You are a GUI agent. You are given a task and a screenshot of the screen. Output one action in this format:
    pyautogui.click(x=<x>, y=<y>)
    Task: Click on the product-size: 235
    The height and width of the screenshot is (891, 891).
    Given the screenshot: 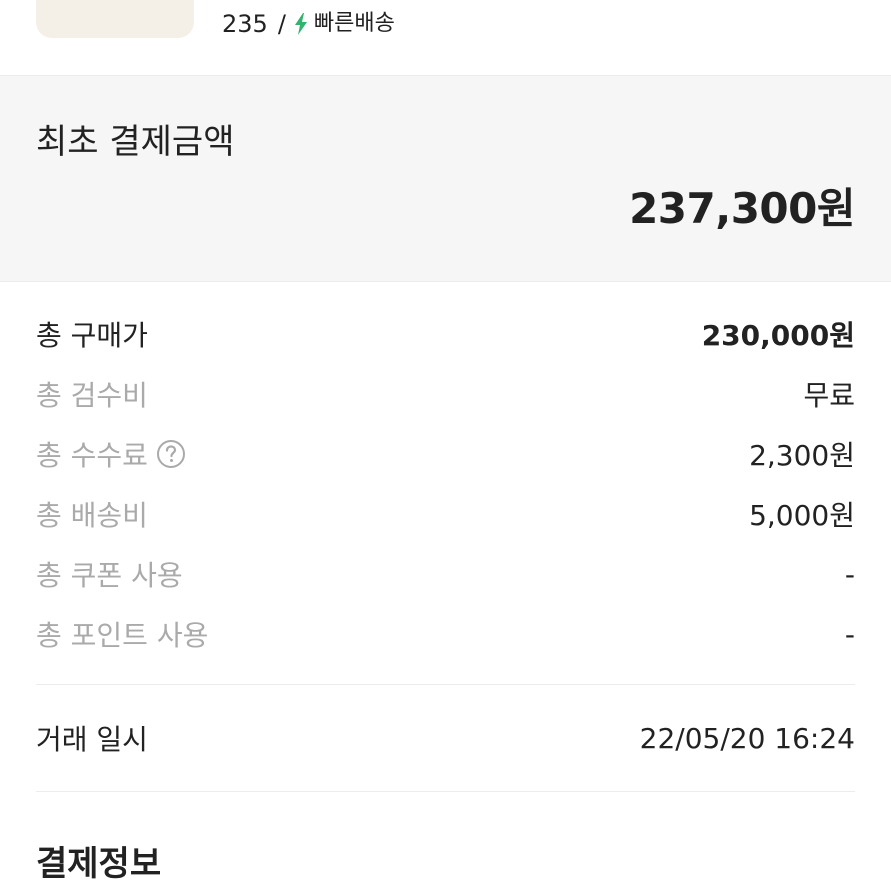 What is the action you would take?
    pyautogui.click(x=245, y=24)
    